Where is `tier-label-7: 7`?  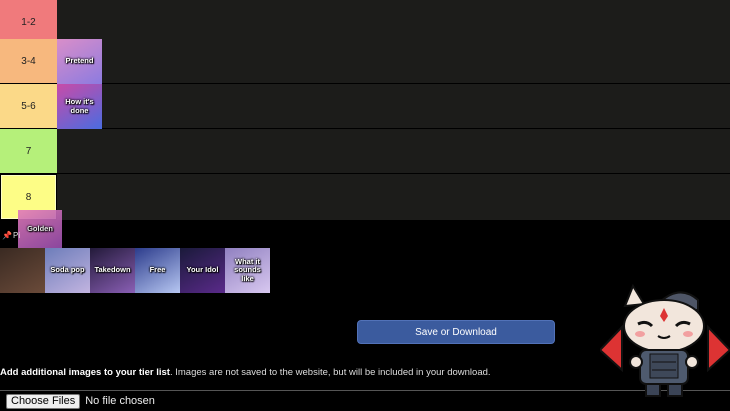
tier-label-7: 7 is located at coordinates (28, 151).